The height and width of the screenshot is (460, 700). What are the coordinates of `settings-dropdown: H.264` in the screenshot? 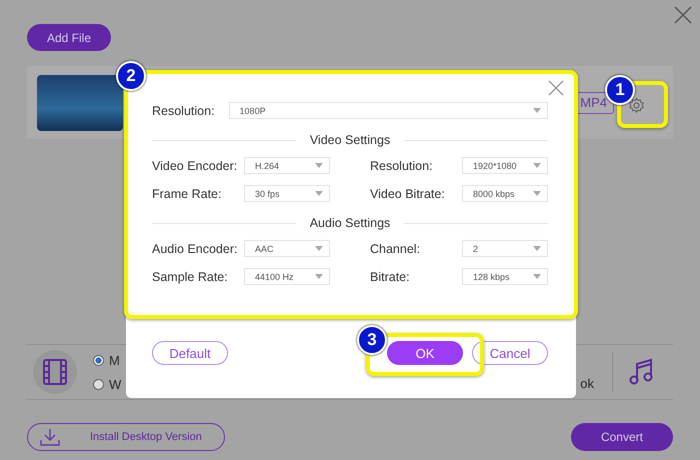 It's located at (287, 165).